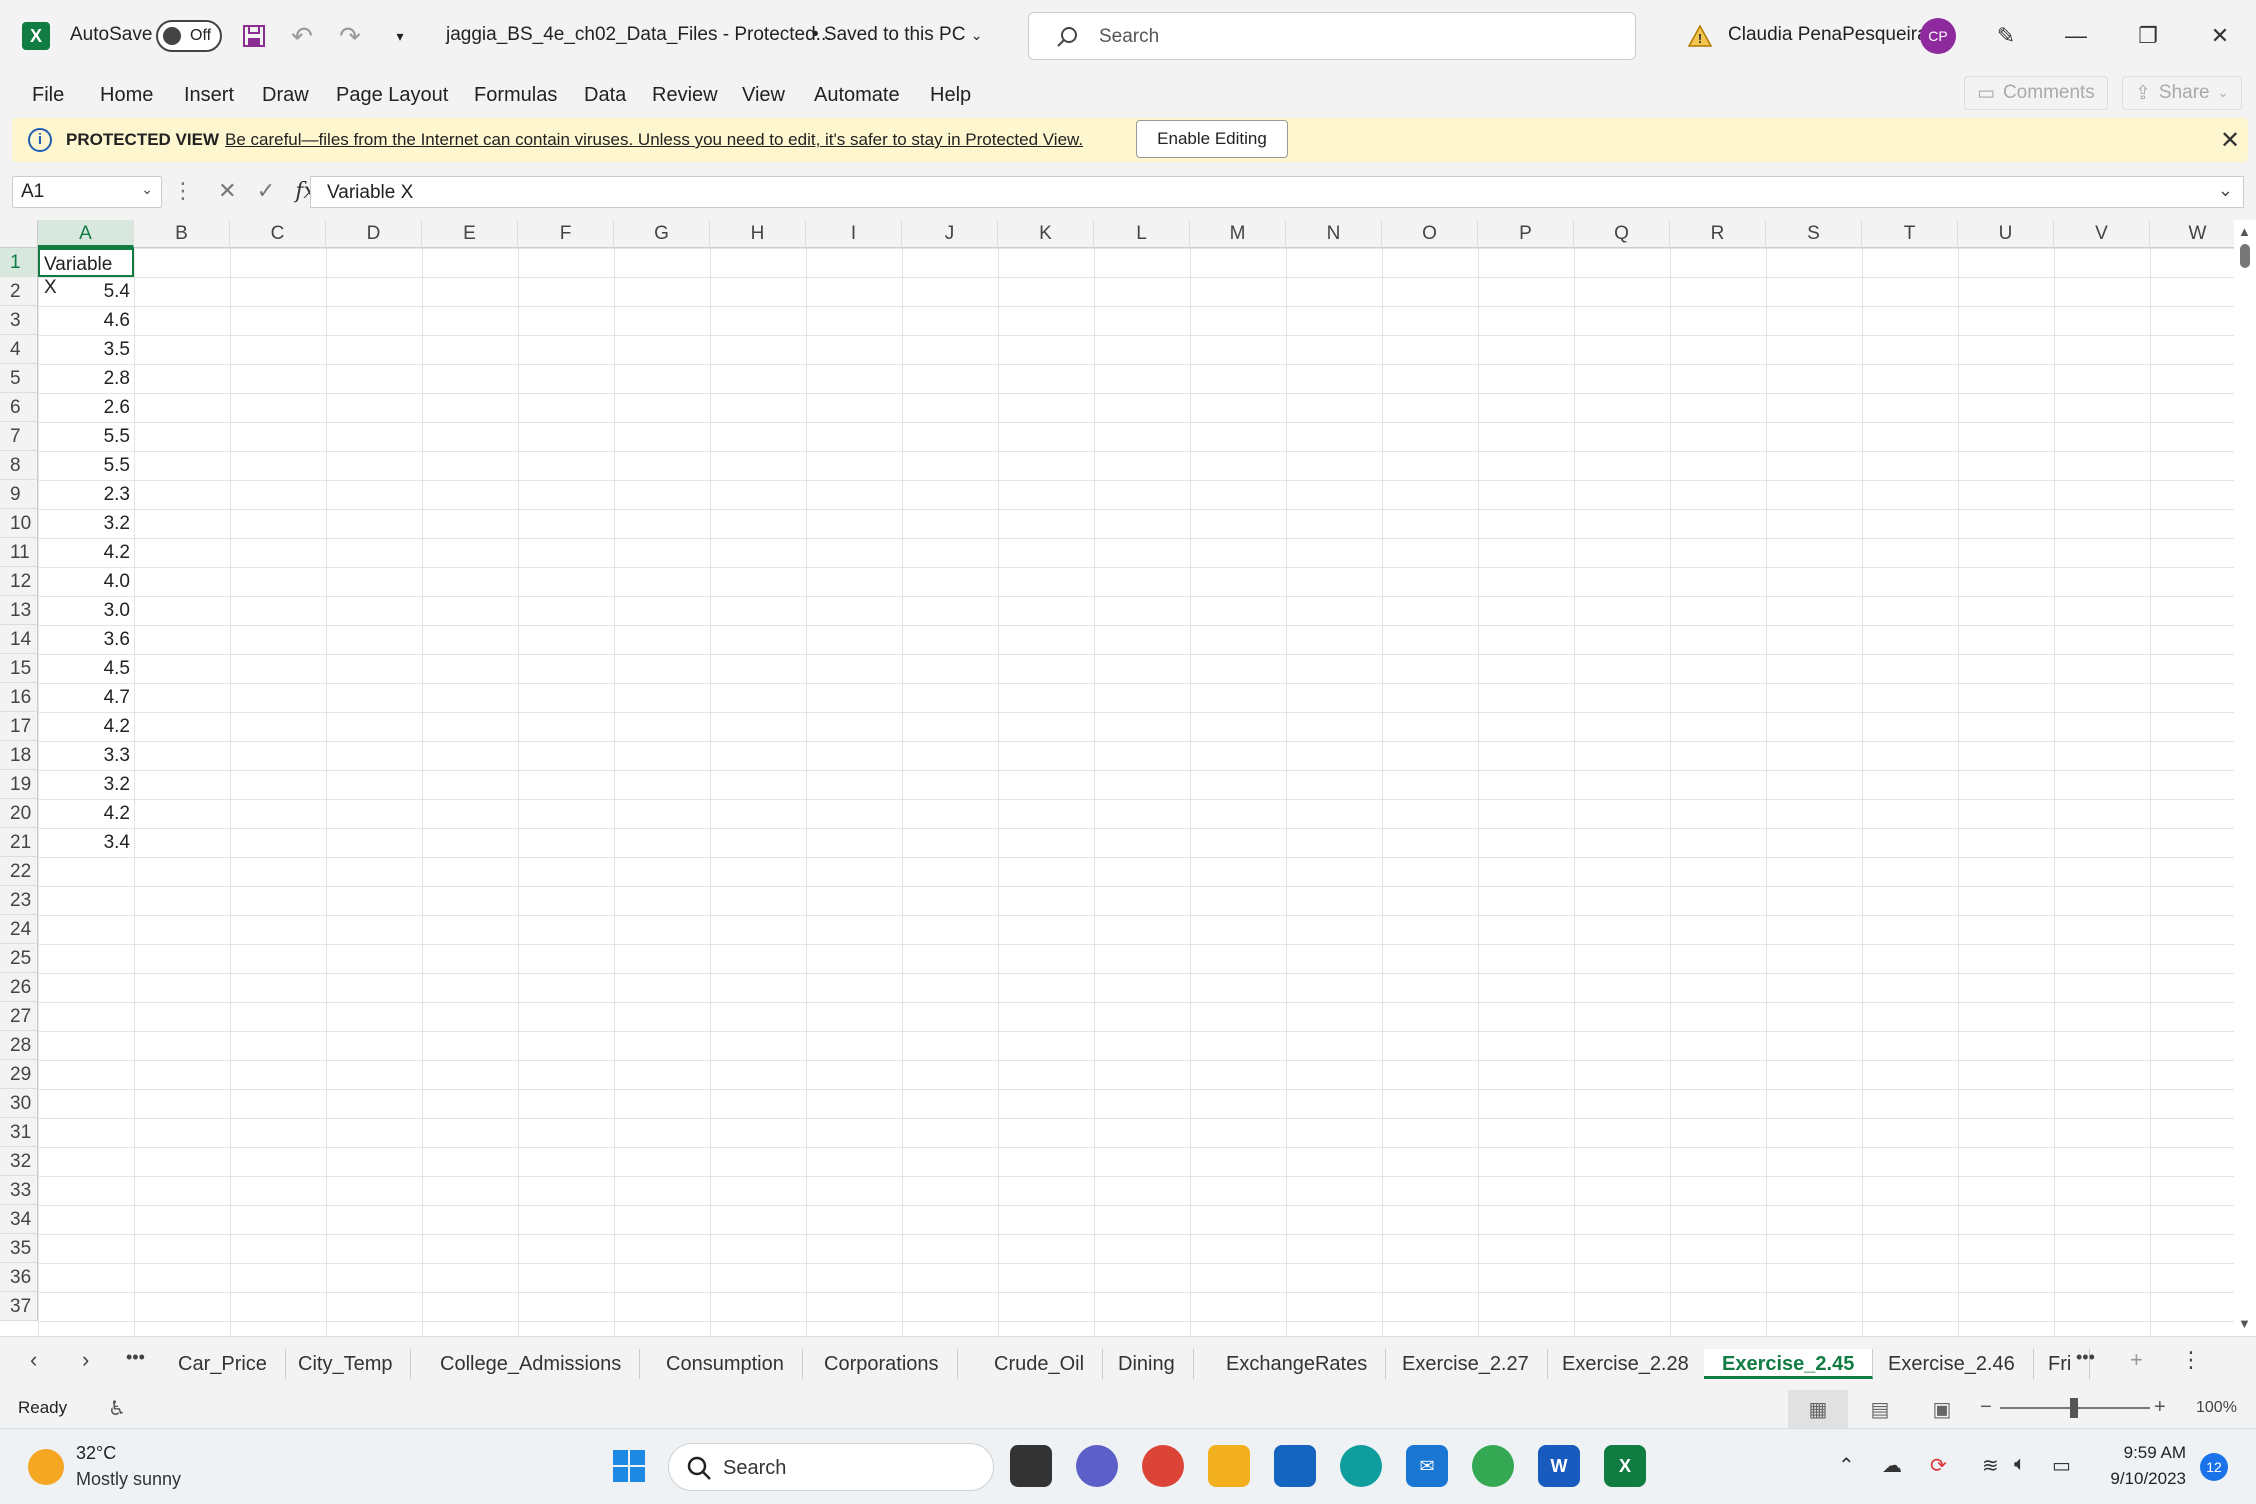  I want to click on row-header: 27, so click(18, 1016).